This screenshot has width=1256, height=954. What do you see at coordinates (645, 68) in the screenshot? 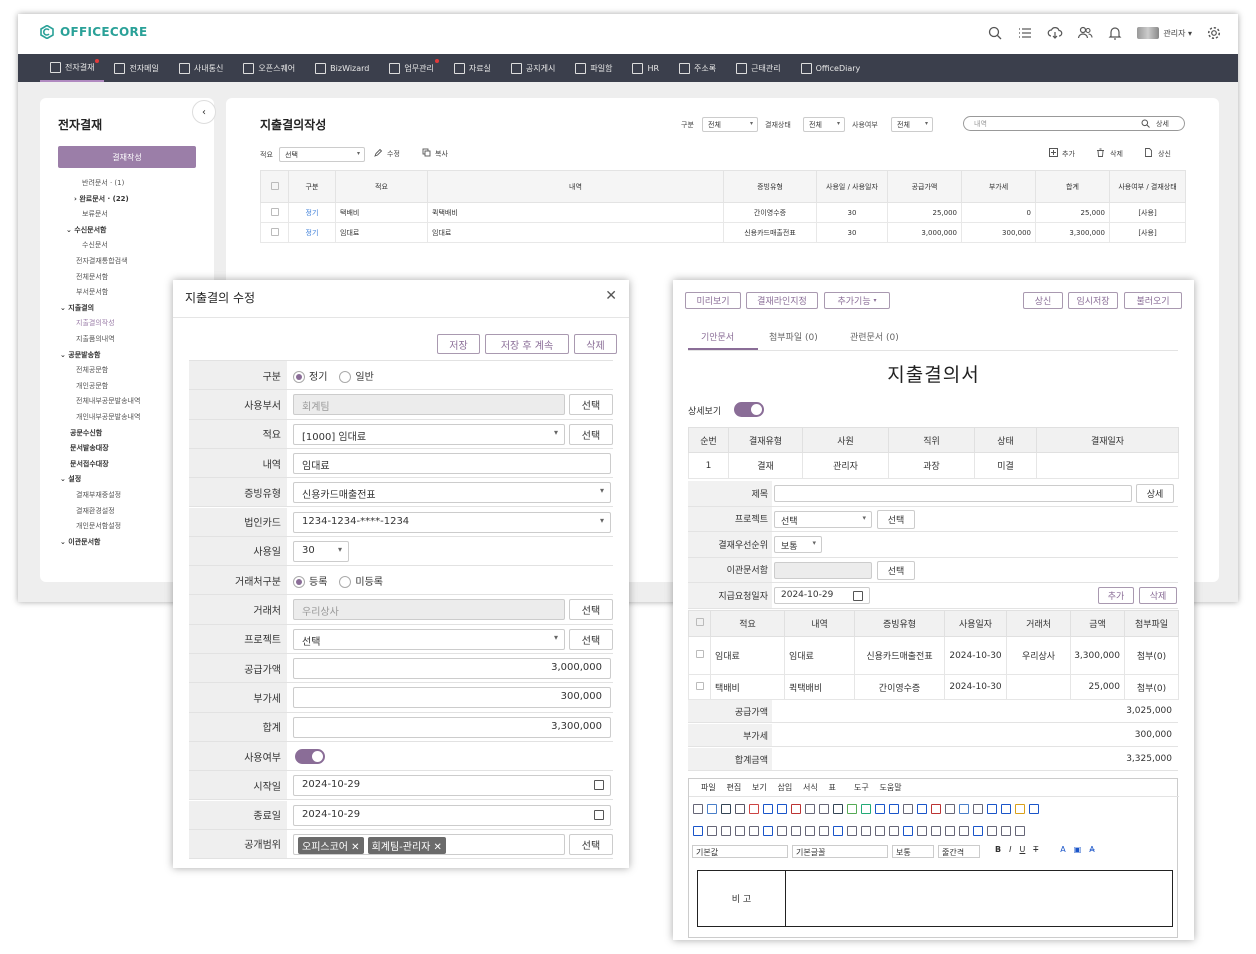
I see `nav-item: HR` at bounding box center [645, 68].